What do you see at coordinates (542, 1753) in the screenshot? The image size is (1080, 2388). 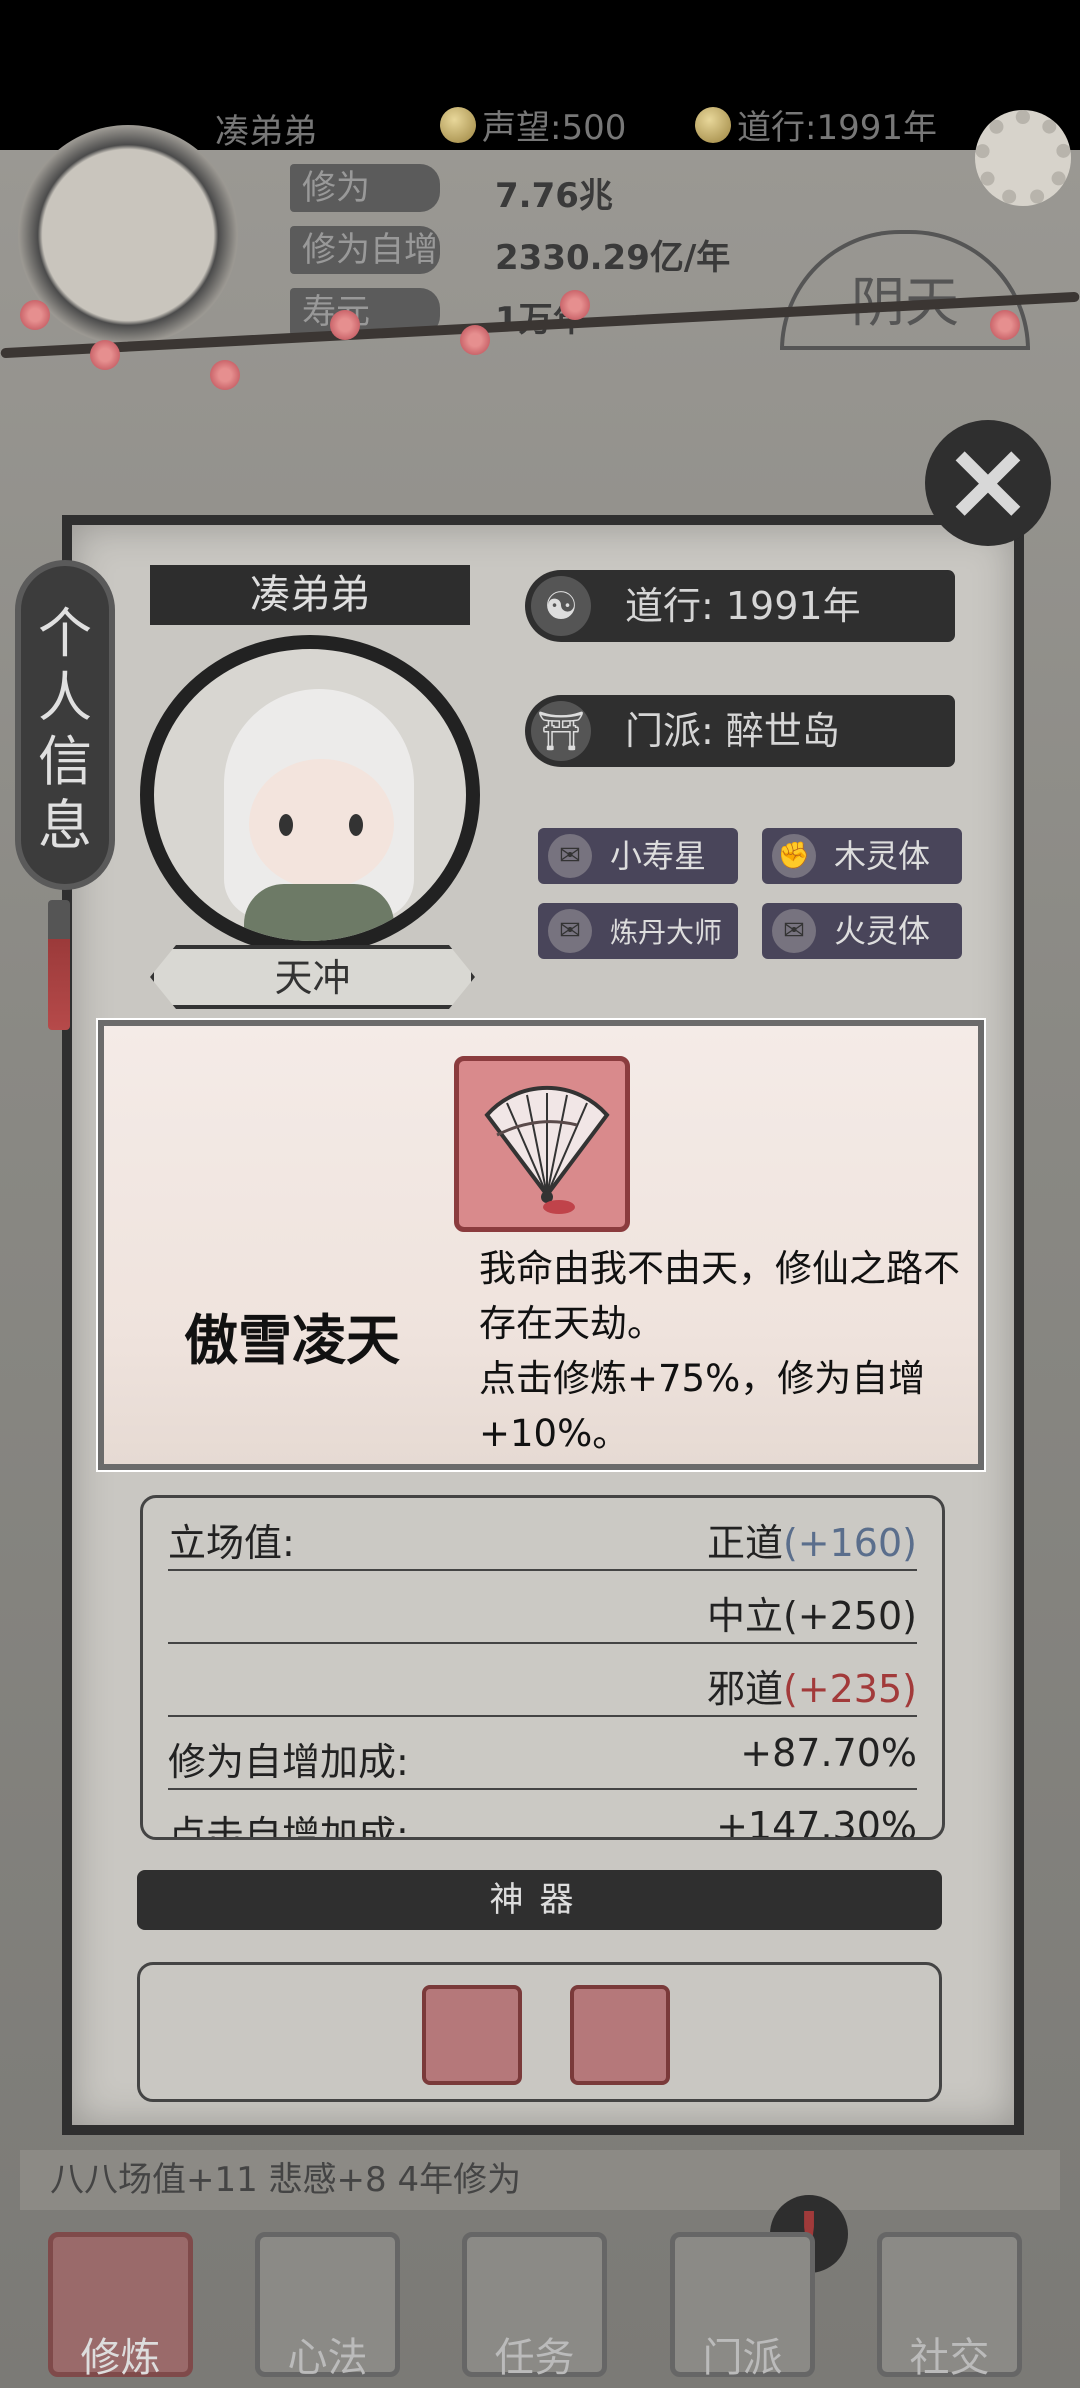 I see `stat-row: 修为自增加成: +87.70%` at bounding box center [542, 1753].